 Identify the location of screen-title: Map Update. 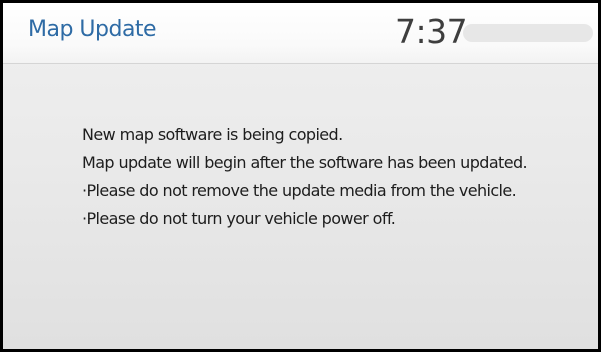
(92, 29).